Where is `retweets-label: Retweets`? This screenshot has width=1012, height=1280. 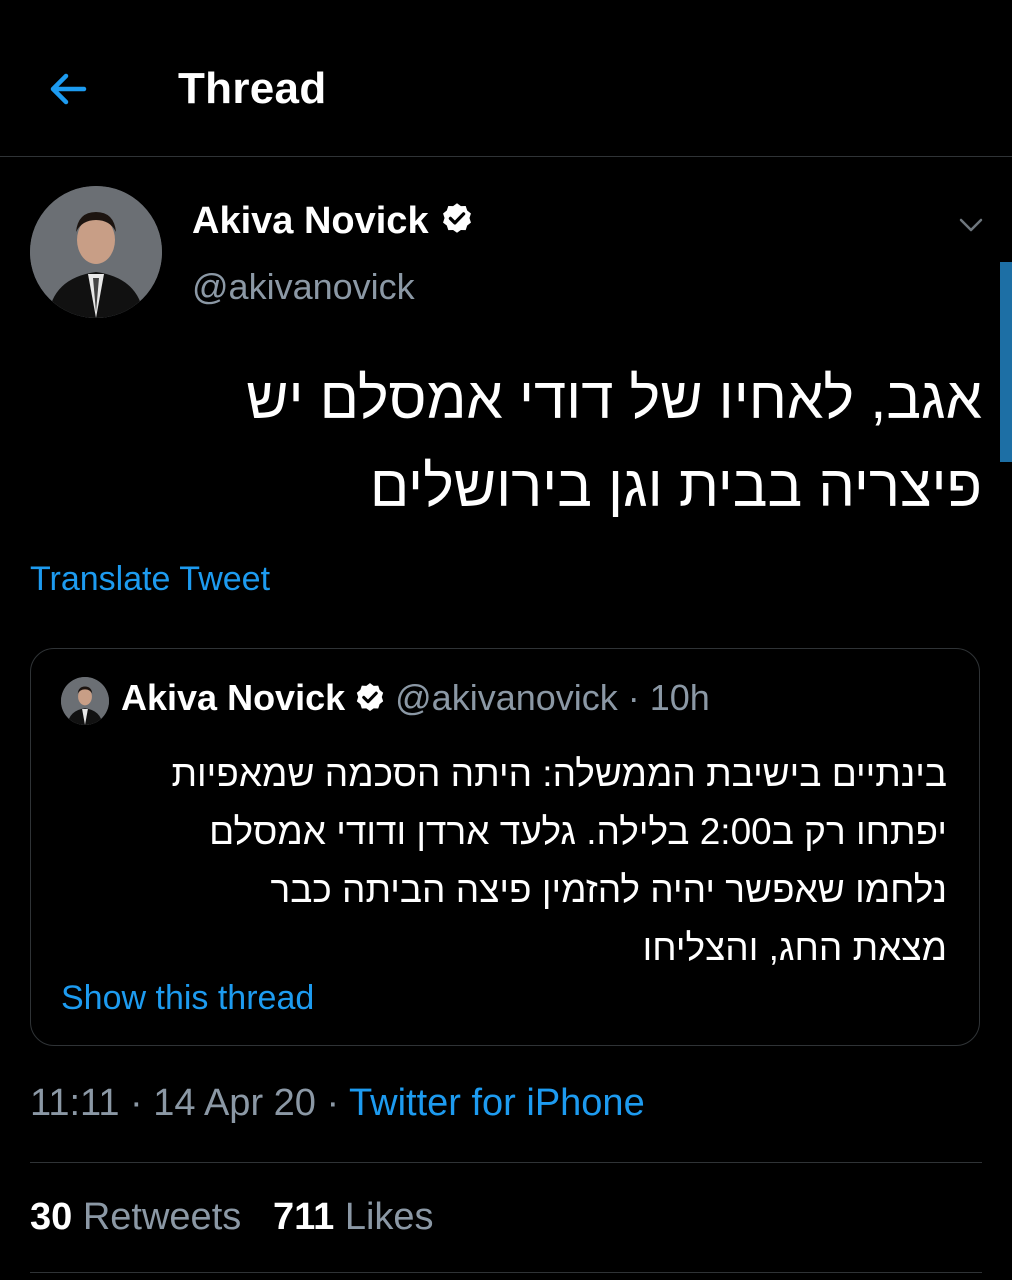 retweets-label: Retweets is located at coordinates (162, 1217).